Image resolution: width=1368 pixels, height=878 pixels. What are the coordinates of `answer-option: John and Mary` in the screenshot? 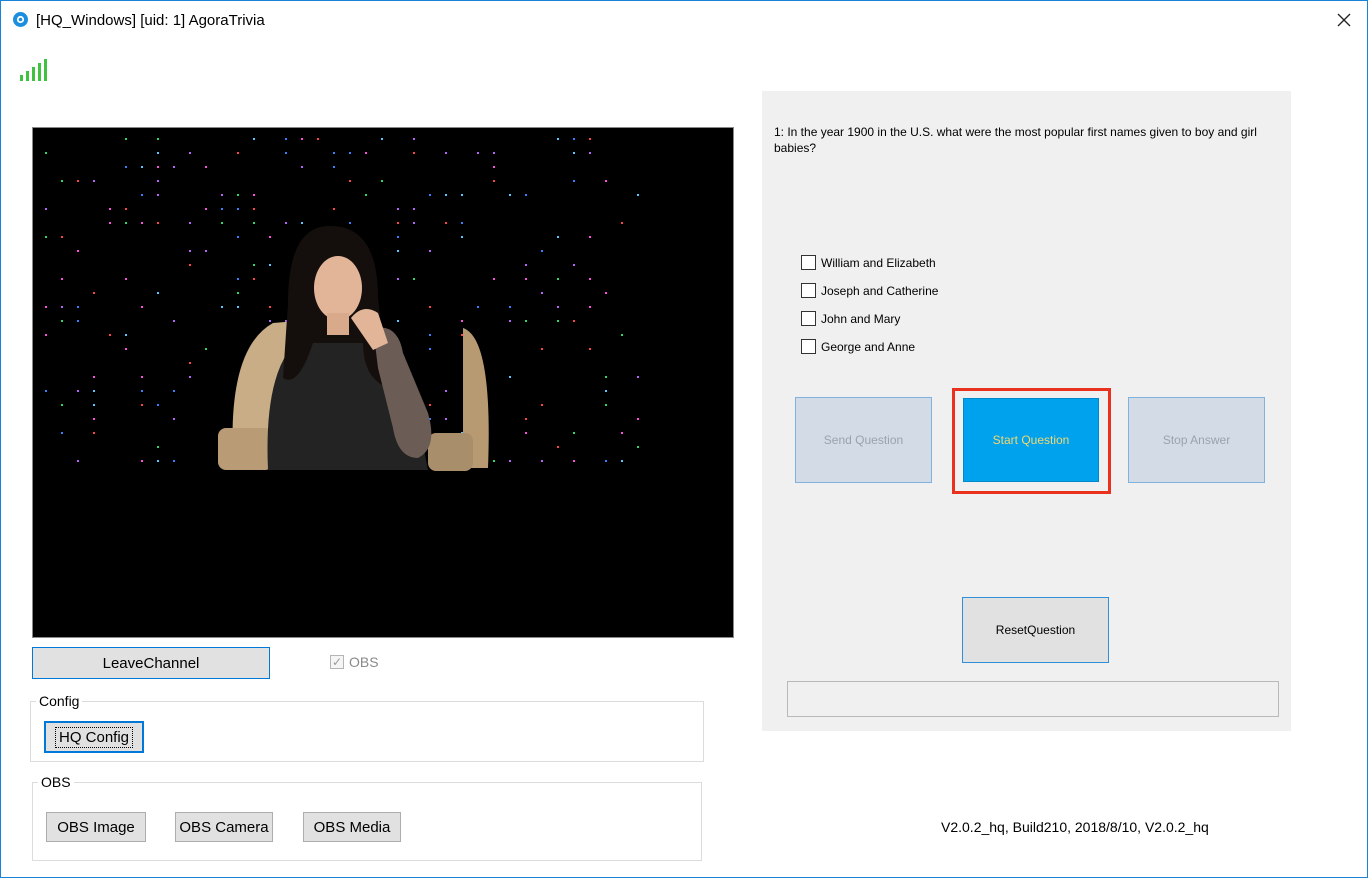 It's located at (850, 318).